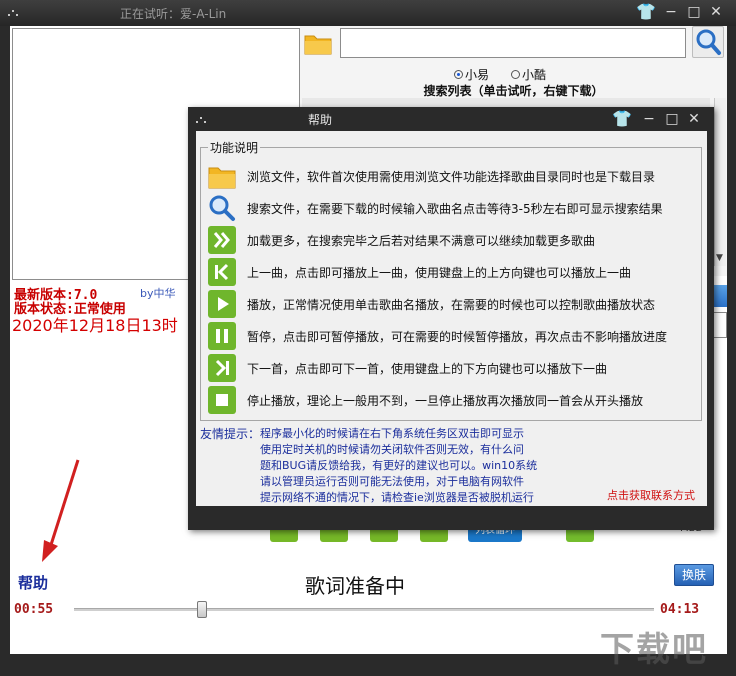 This screenshot has height=676, width=736. What do you see at coordinates (649, 119) in the screenshot?
I see `dialog-minimize-icon: −` at bounding box center [649, 119].